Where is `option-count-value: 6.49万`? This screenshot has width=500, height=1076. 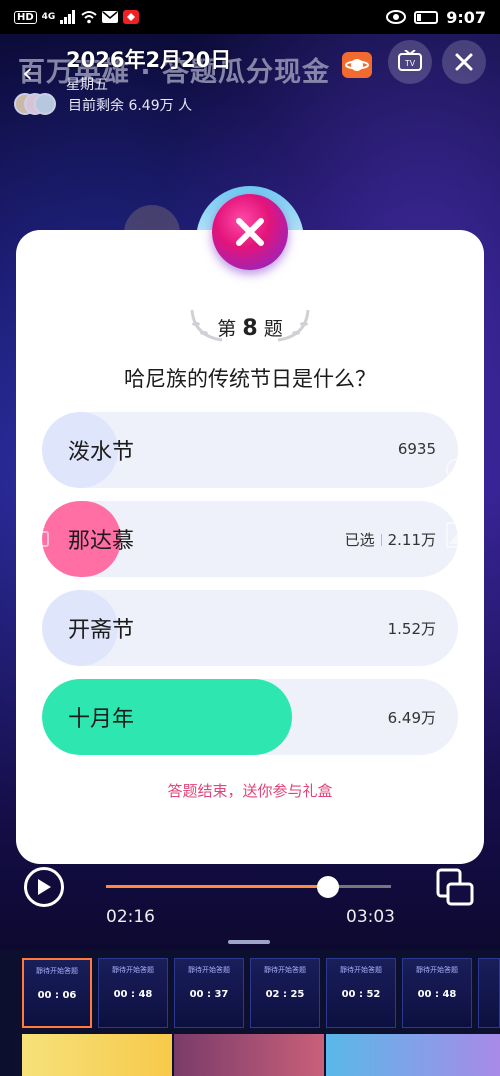 option-count-value: 6.49万 is located at coordinates (411, 718).